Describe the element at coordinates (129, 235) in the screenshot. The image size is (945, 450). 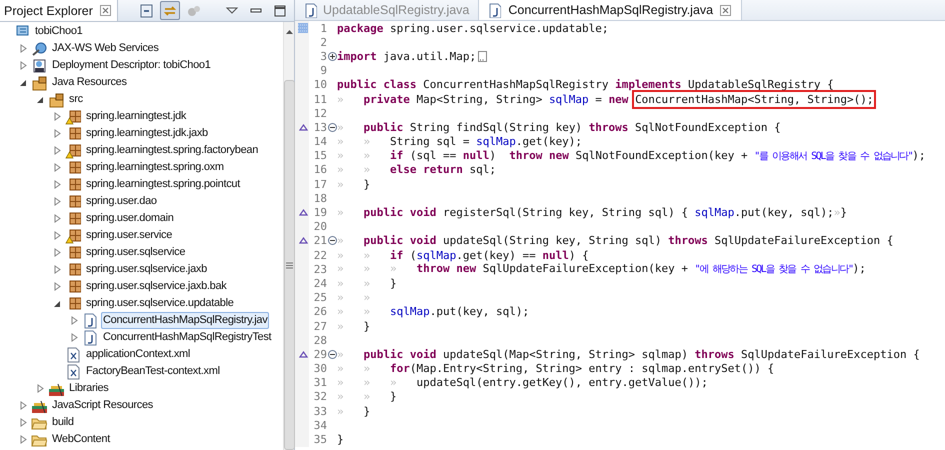
I see `tree-item: spring.user.service` at that location.